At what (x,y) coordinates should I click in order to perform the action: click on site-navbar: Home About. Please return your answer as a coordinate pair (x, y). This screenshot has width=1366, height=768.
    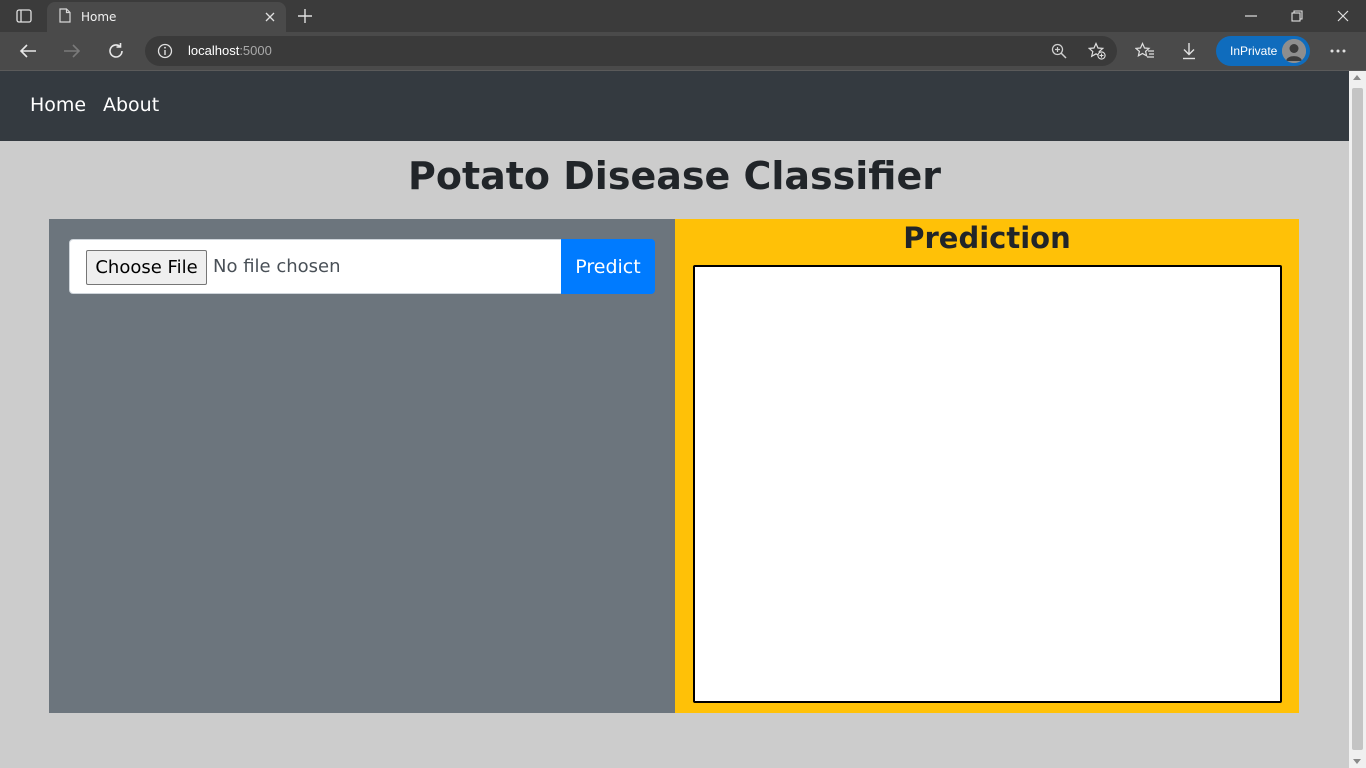
    Looking at the image, I should click on (674, 106).